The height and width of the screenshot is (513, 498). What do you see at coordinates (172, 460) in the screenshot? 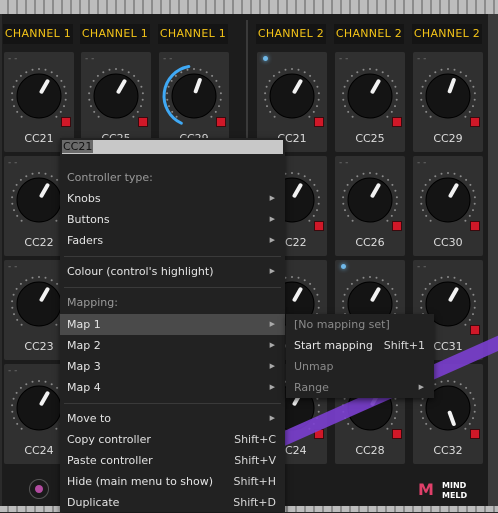
I see `menu-item-paste-controller: Paste controller Shift+V` at bounding box center [172, 460].